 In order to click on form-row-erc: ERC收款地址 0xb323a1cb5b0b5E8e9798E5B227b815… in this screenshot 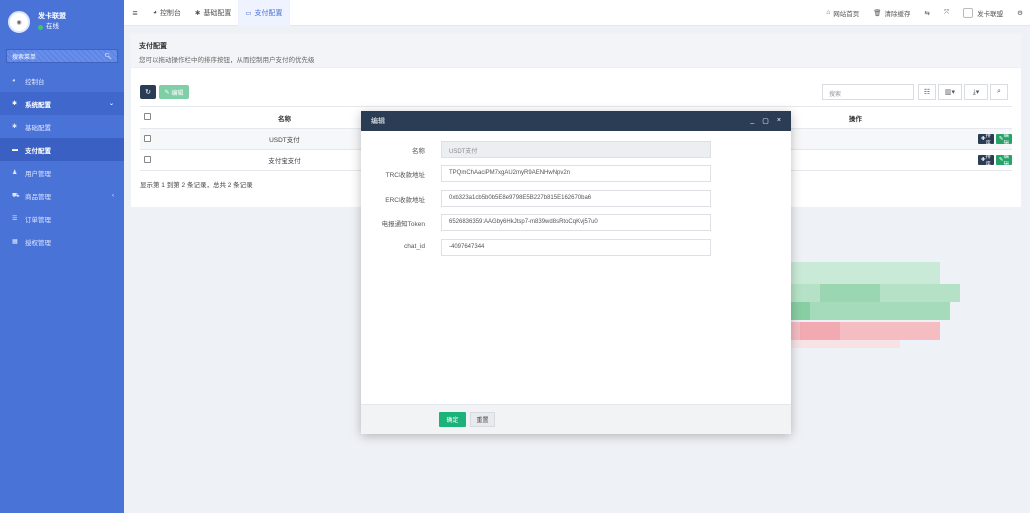, I will do `click(576, 198)`.